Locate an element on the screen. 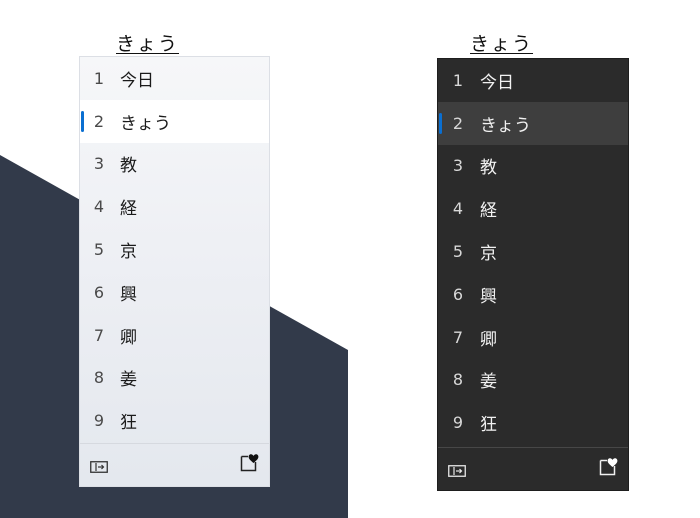 This screenshot has height=518, width=700. composition-text-light: きょう is located at coordinates (148, 44).